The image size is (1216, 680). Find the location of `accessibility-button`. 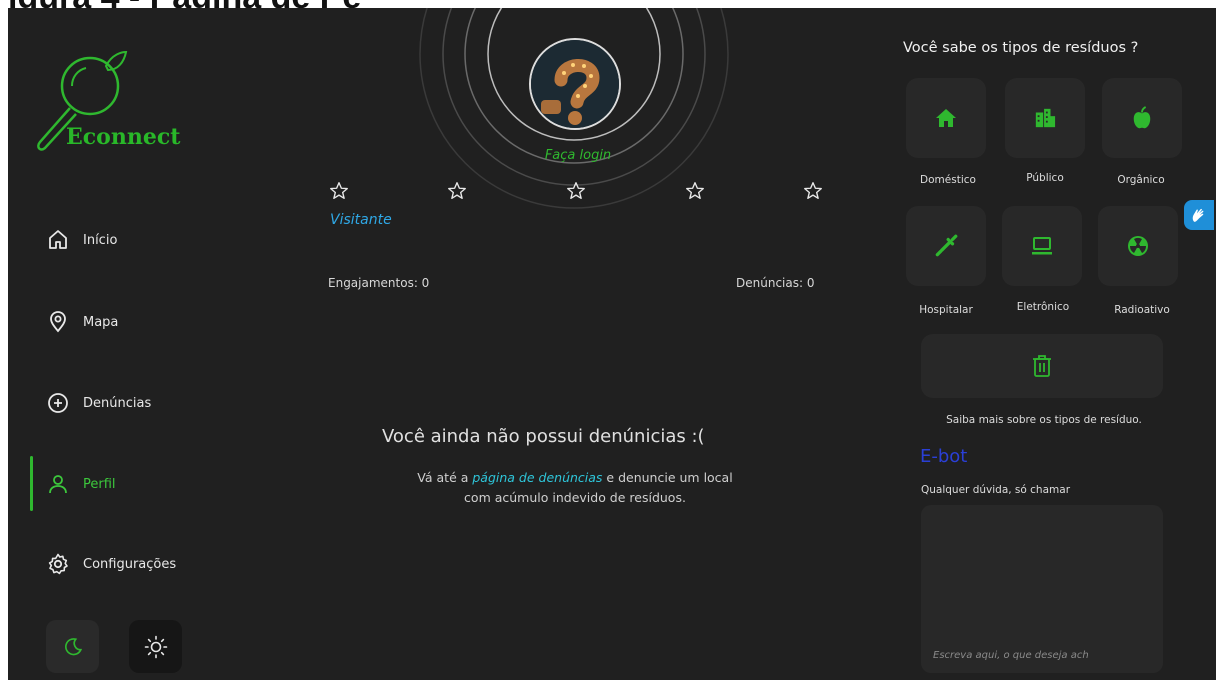

accessibility-button is located at coordinates (1199, 215).